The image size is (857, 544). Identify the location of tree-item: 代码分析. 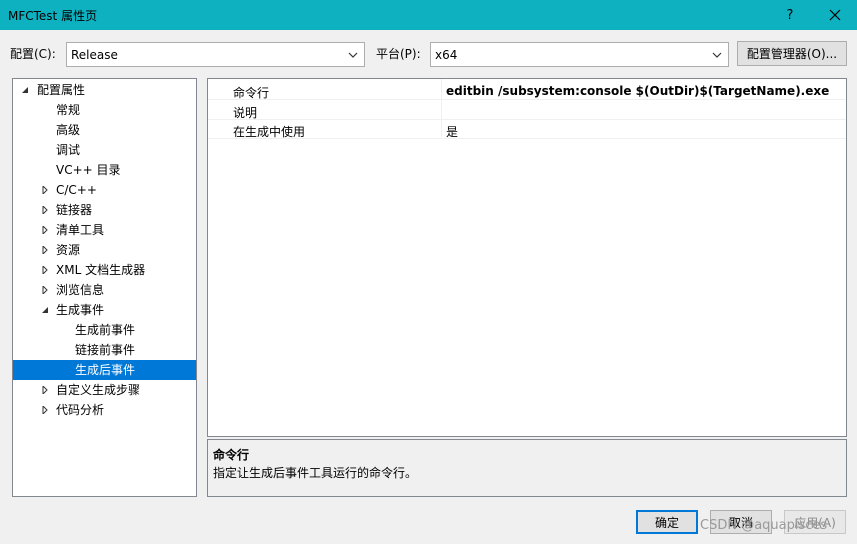
(104, 410).